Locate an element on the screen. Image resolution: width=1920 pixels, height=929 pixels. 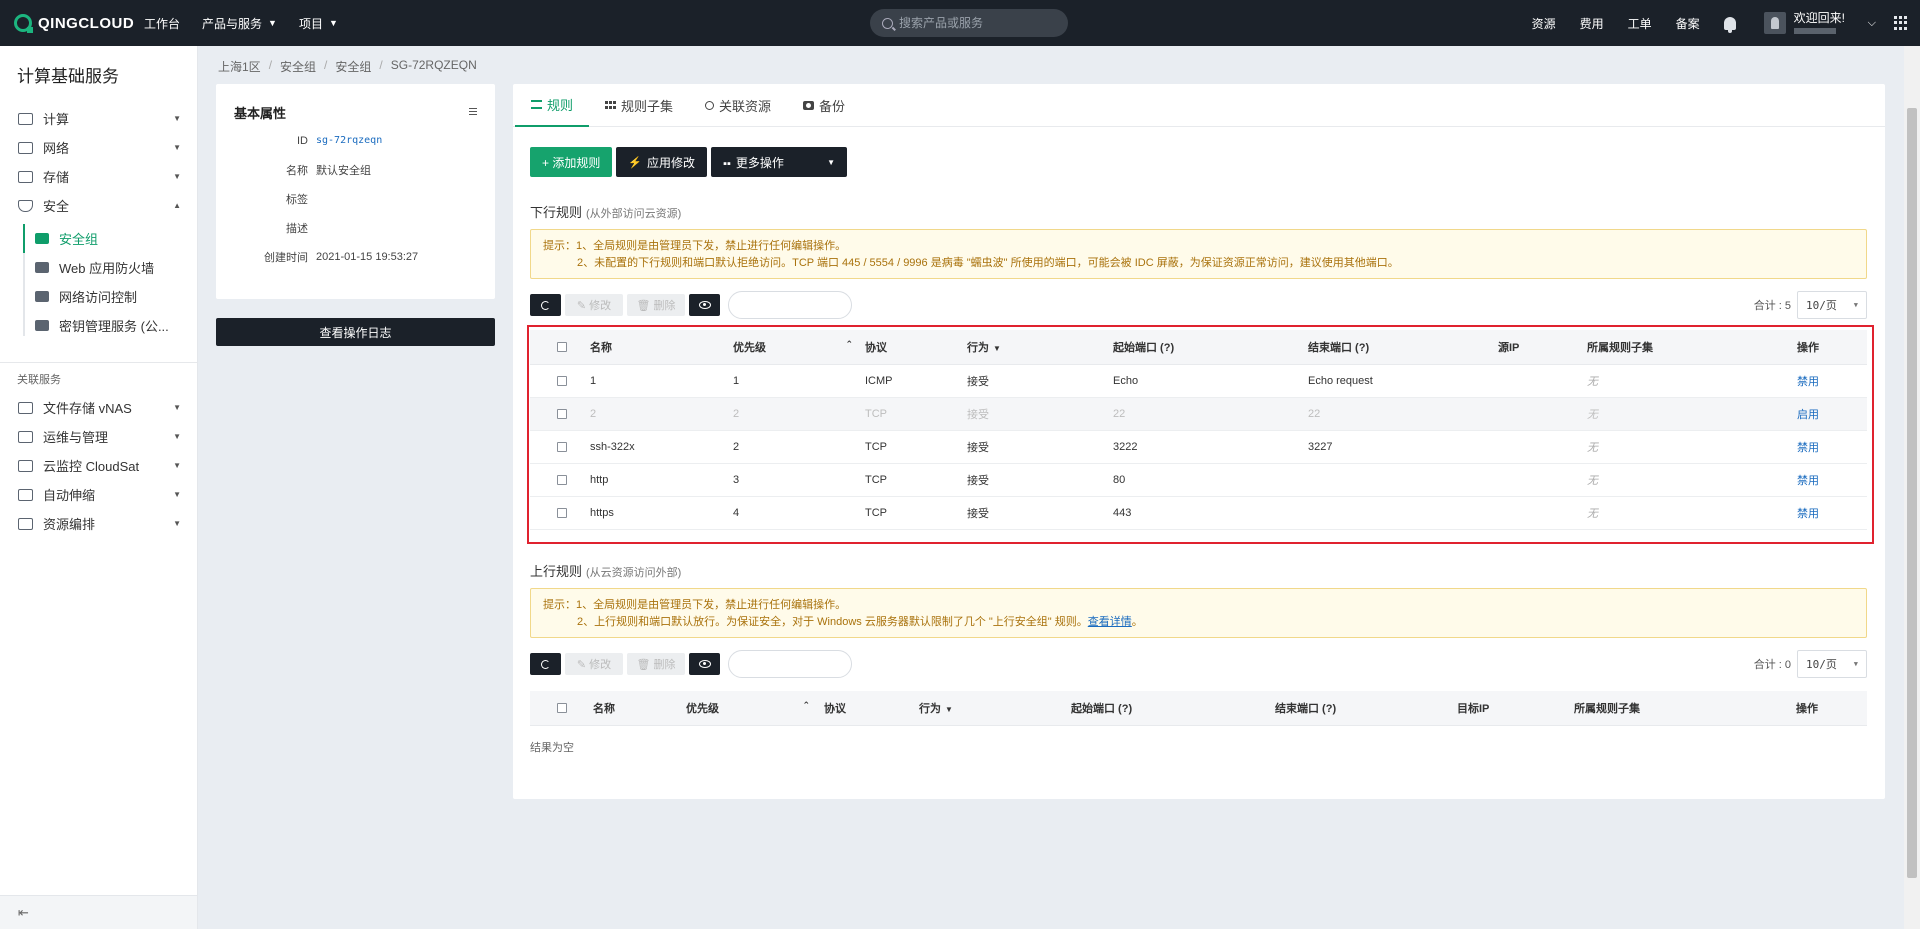
info-row-created: 创建时间 2021-01-15 19:53:27 is located at coordinates (355, 256).